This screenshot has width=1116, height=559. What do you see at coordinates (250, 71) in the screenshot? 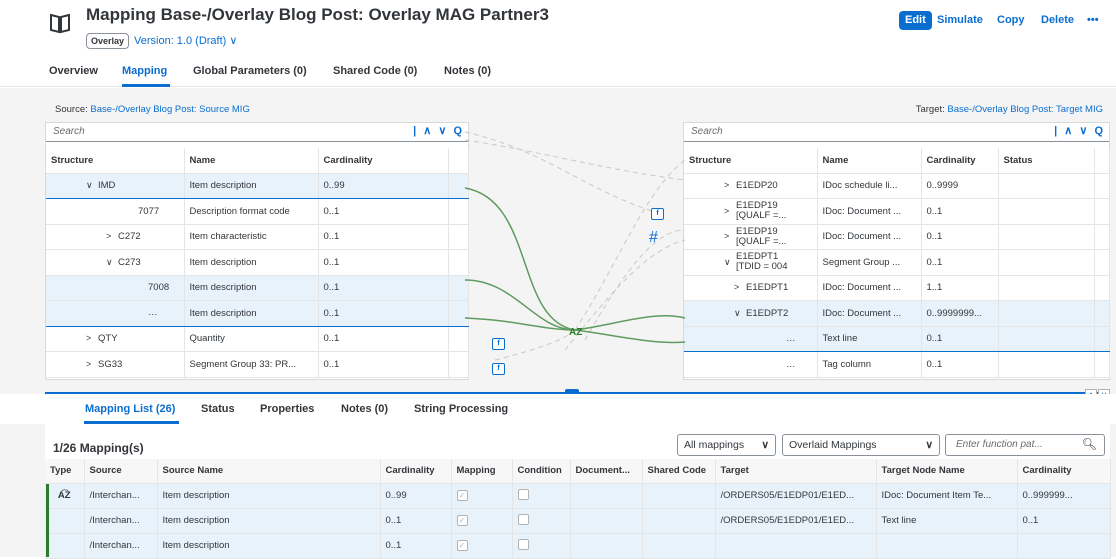
I see `tab-global-parameters: Global Parameters (0)` at bounding box center [250, 71].